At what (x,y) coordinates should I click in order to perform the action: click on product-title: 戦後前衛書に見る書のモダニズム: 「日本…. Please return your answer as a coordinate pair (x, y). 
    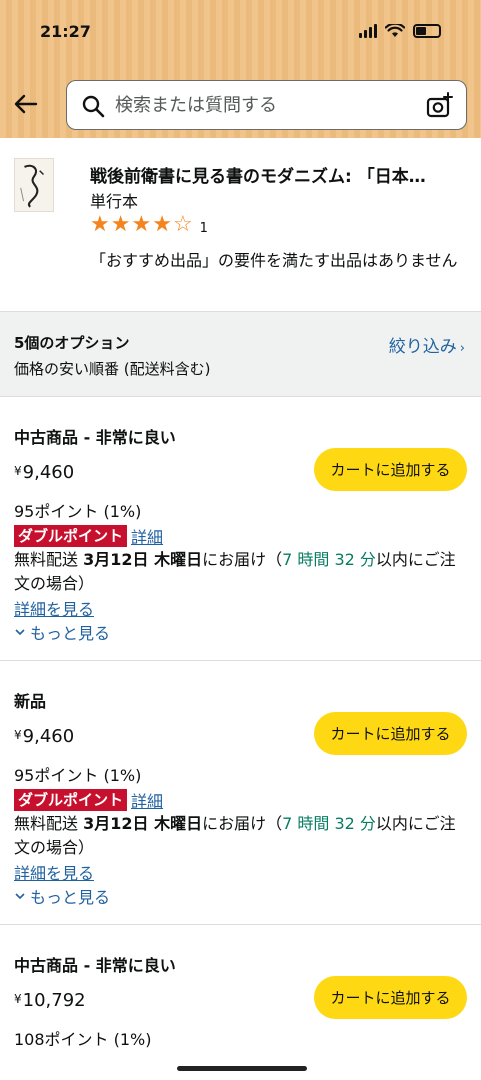
    Looking at the image, I should click on (280, 174).